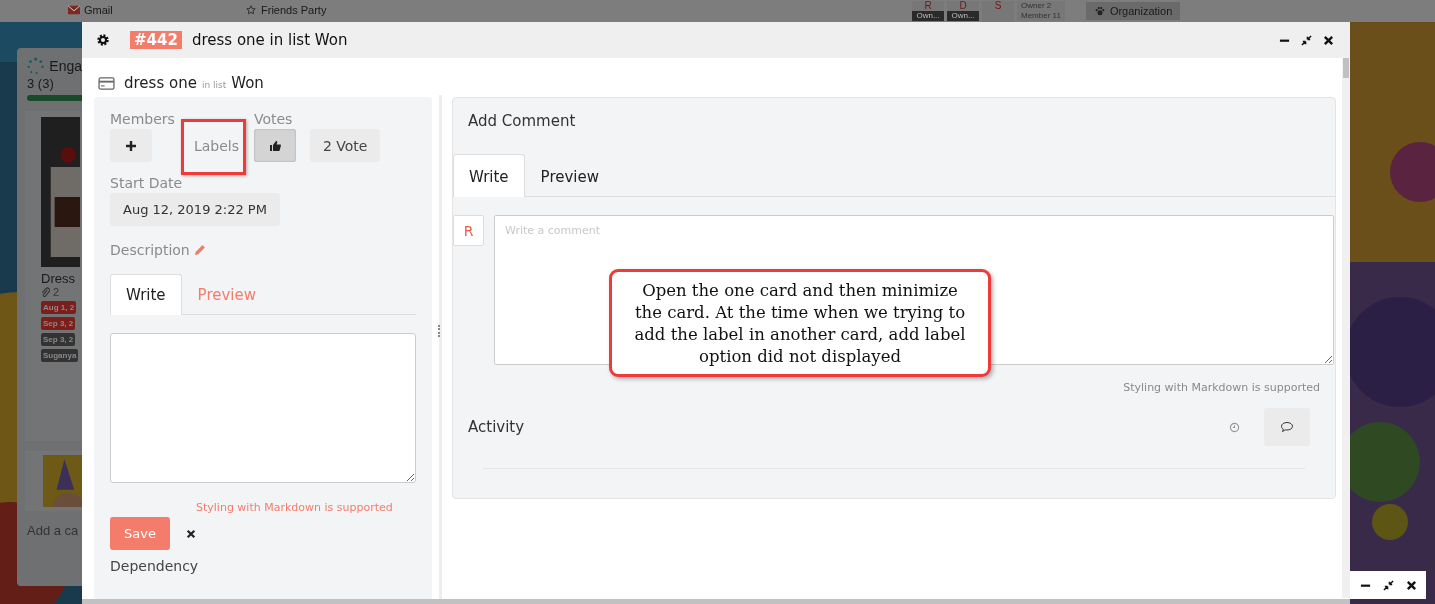 The image size is (1435, 604). I want to click on in-list-label: in list, so click(214, 85).